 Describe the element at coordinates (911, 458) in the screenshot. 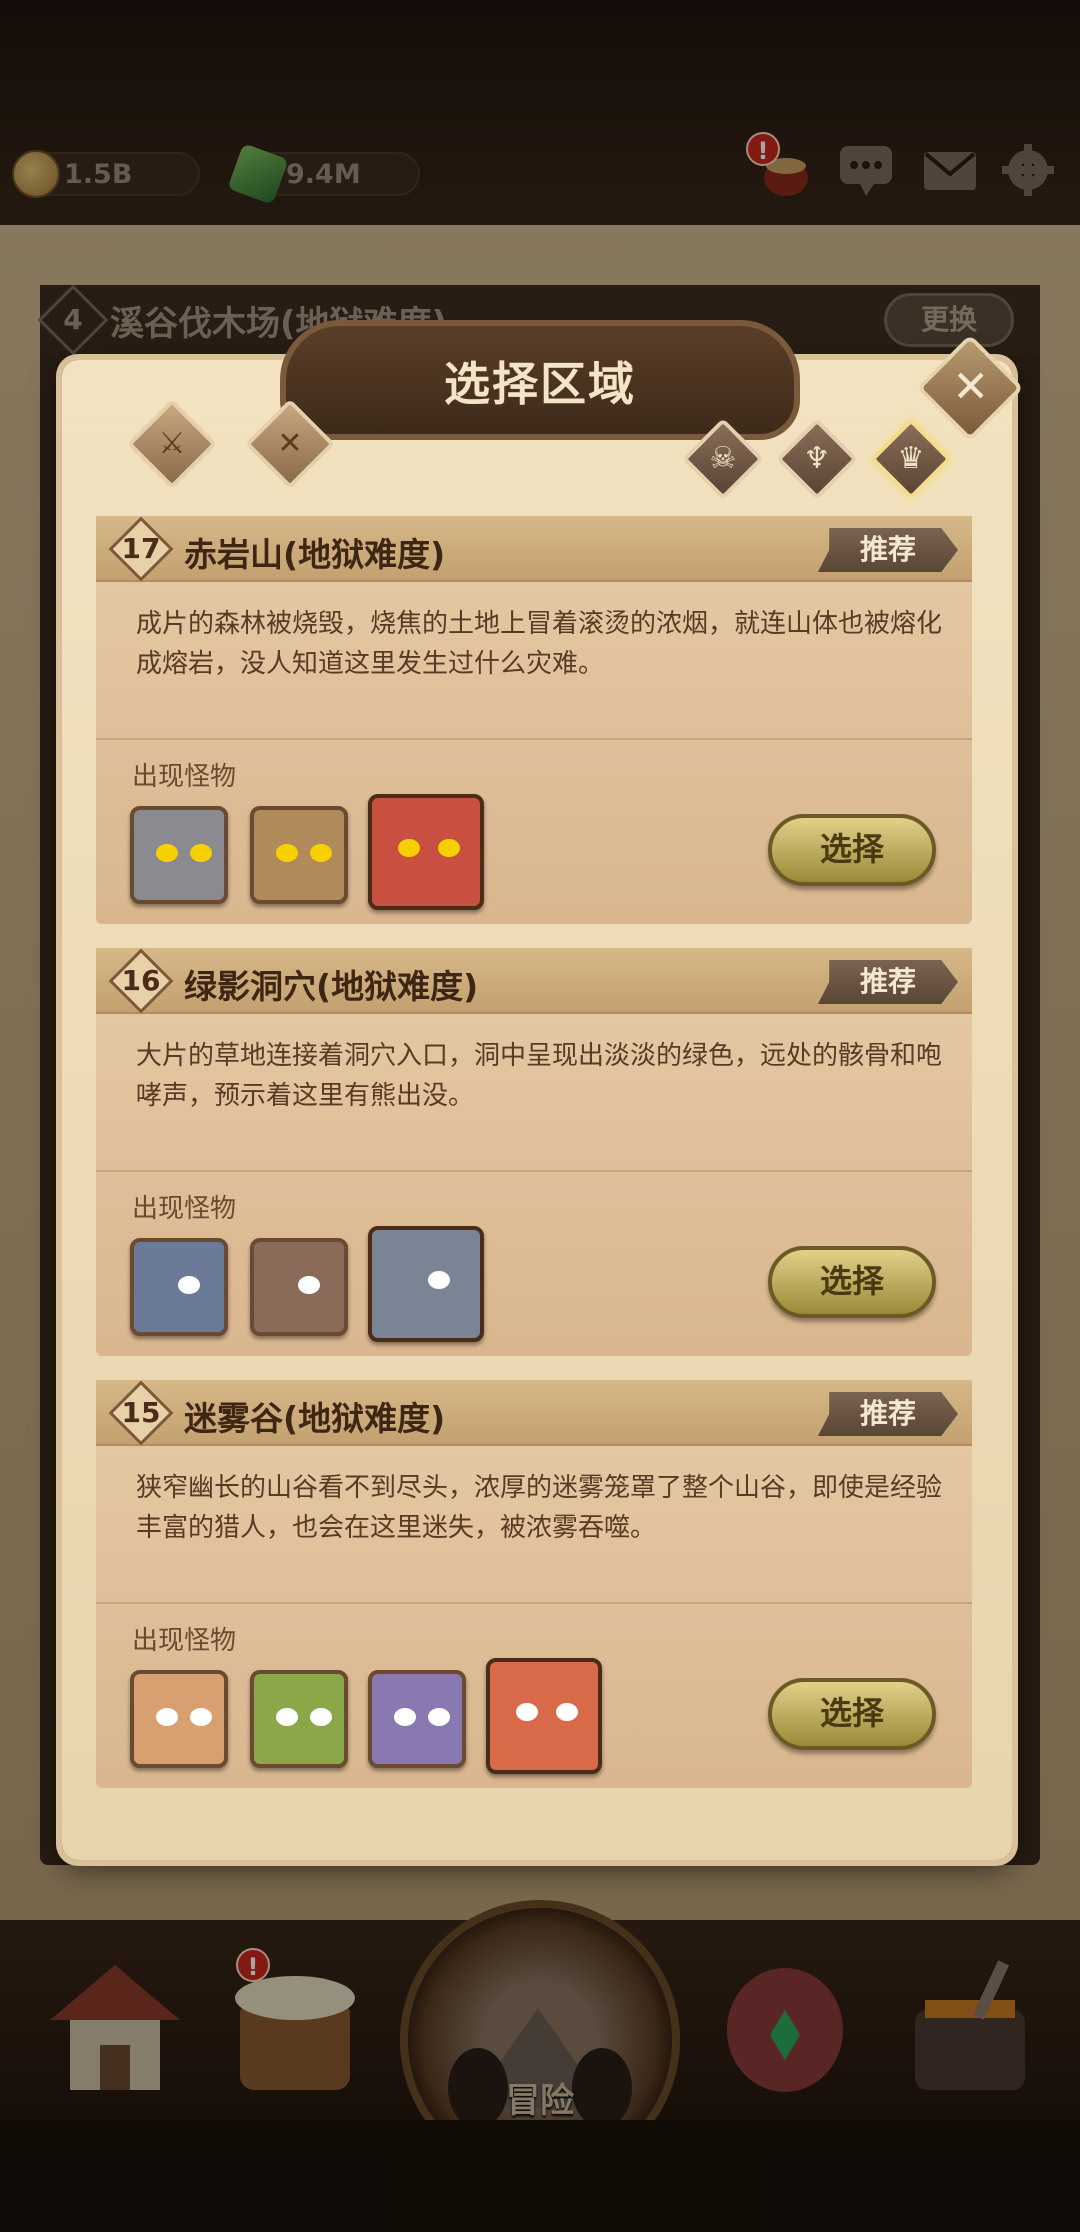

I see `boss-skull-icon: ♛` at that location.